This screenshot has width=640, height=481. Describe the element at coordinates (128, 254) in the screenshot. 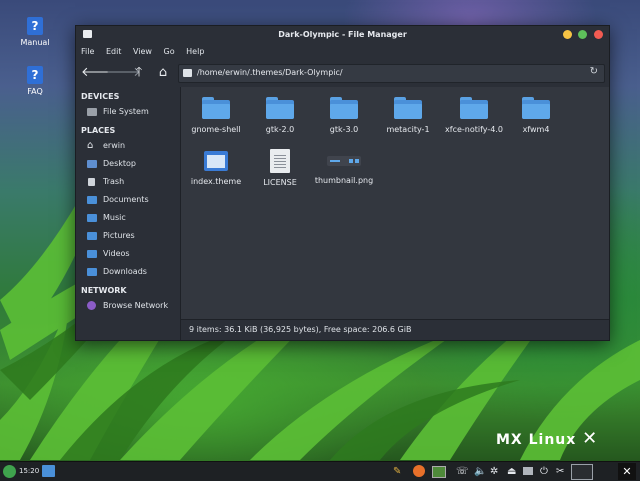

I see `sidebar-item-videos: Videos` at that location.